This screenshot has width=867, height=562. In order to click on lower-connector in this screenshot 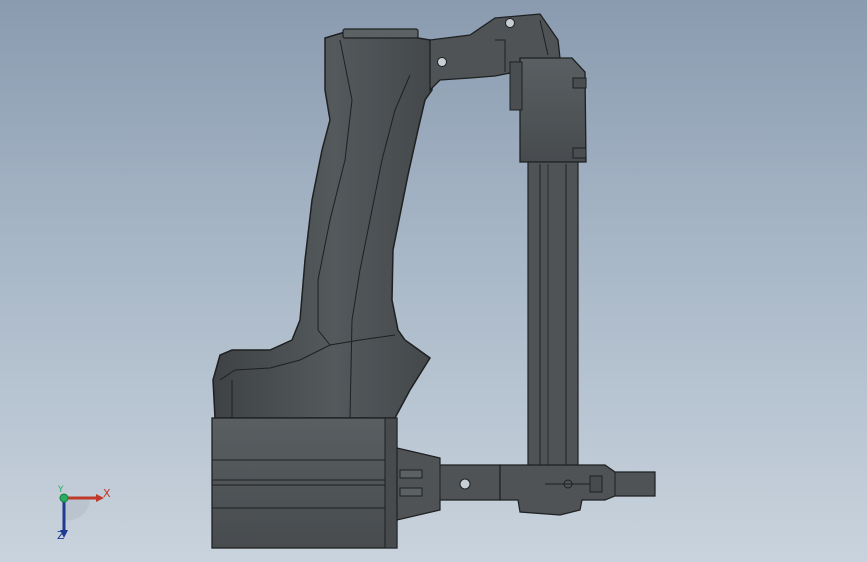, I will do `click(448, 484)`.